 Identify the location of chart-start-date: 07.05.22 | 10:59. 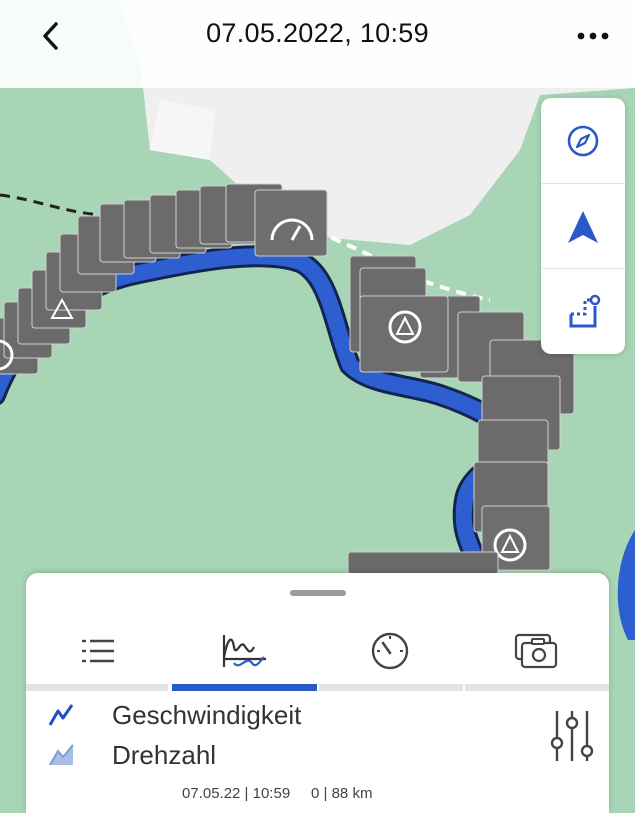
(236, 793).